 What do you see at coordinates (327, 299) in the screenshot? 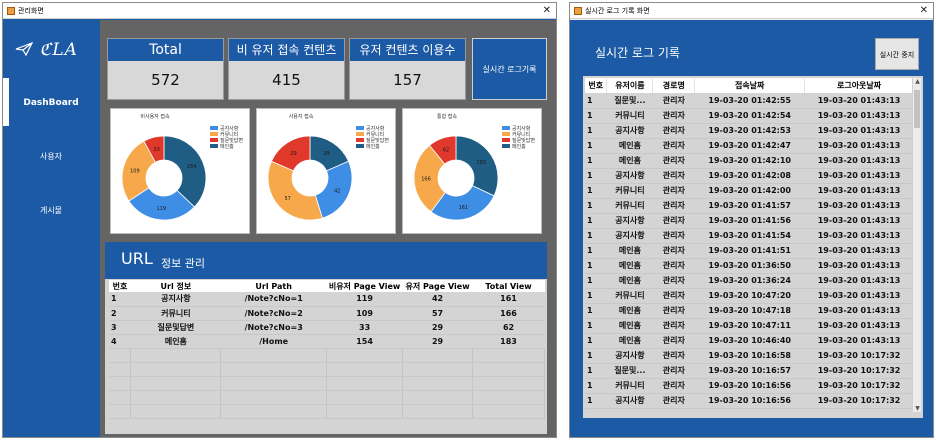
I see `table-row: 1 공지사항/Note?cNo=1 119 42 161` at bounding box center [327, 299].